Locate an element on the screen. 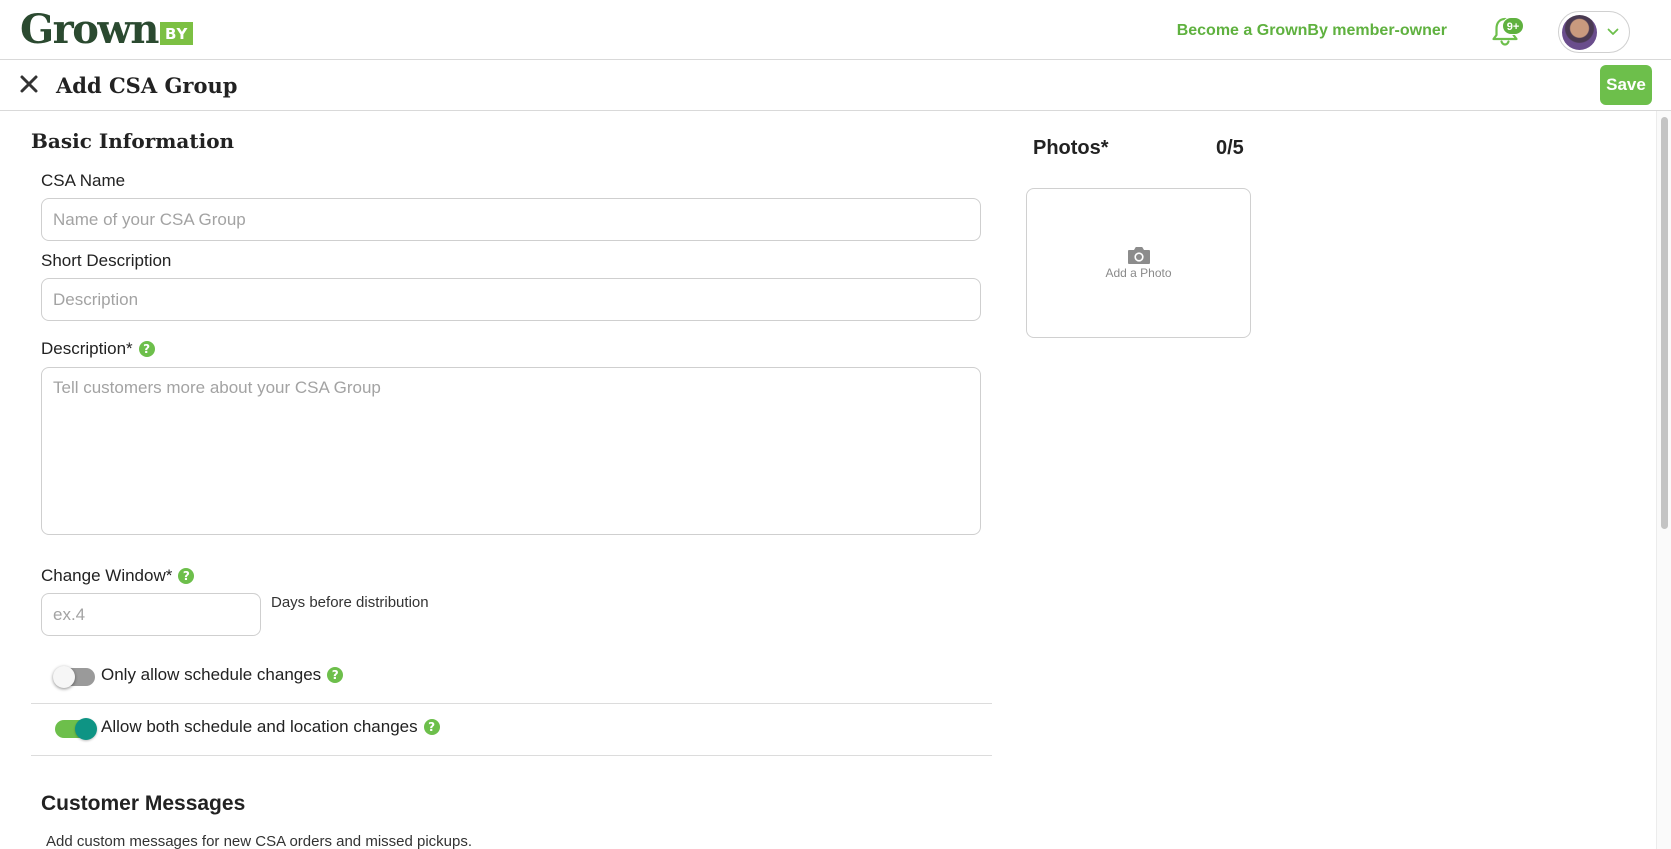 This screenshot has height=849, width=1671. schedule-and-location-toggle is located at coordinates (76, 729).